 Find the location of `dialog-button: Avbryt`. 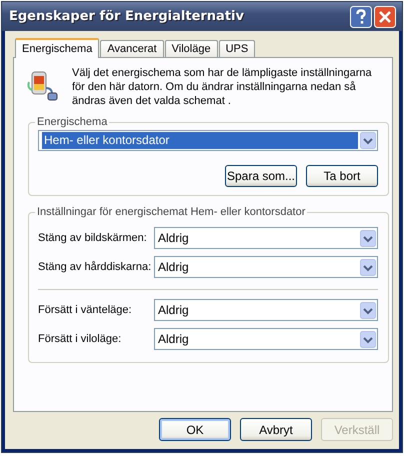

dialog-button: Avbryt is located at coordinates (276, 429).